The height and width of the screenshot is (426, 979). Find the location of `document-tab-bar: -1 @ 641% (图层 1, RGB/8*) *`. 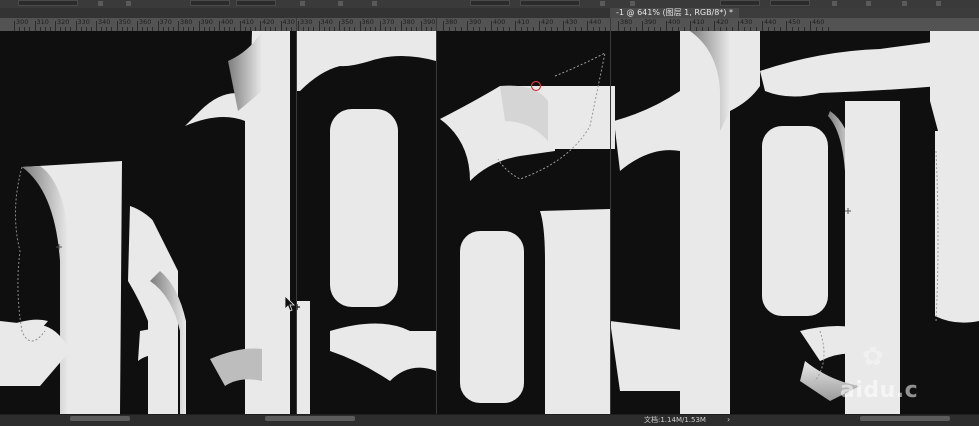

document-tab-bar: -1 @ 641% (图层 1, RGB/8*) * is located at coordinates (794, 13).